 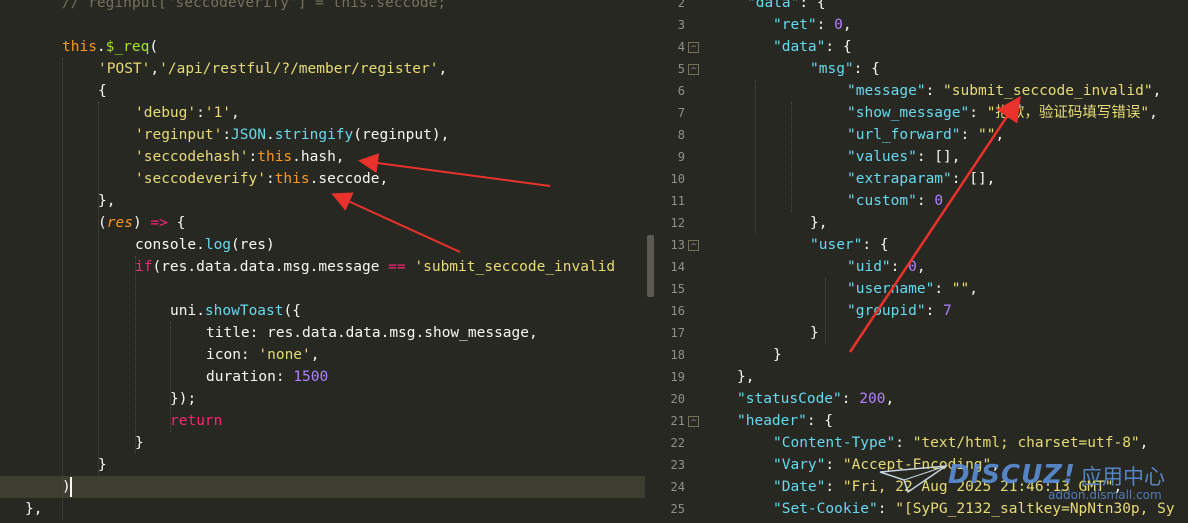 What do you see at coordinates (372, 333) in the screenshot?
I see `code-text: title: res.data.data.msg.show_message,` at bounding box center [372, 333].